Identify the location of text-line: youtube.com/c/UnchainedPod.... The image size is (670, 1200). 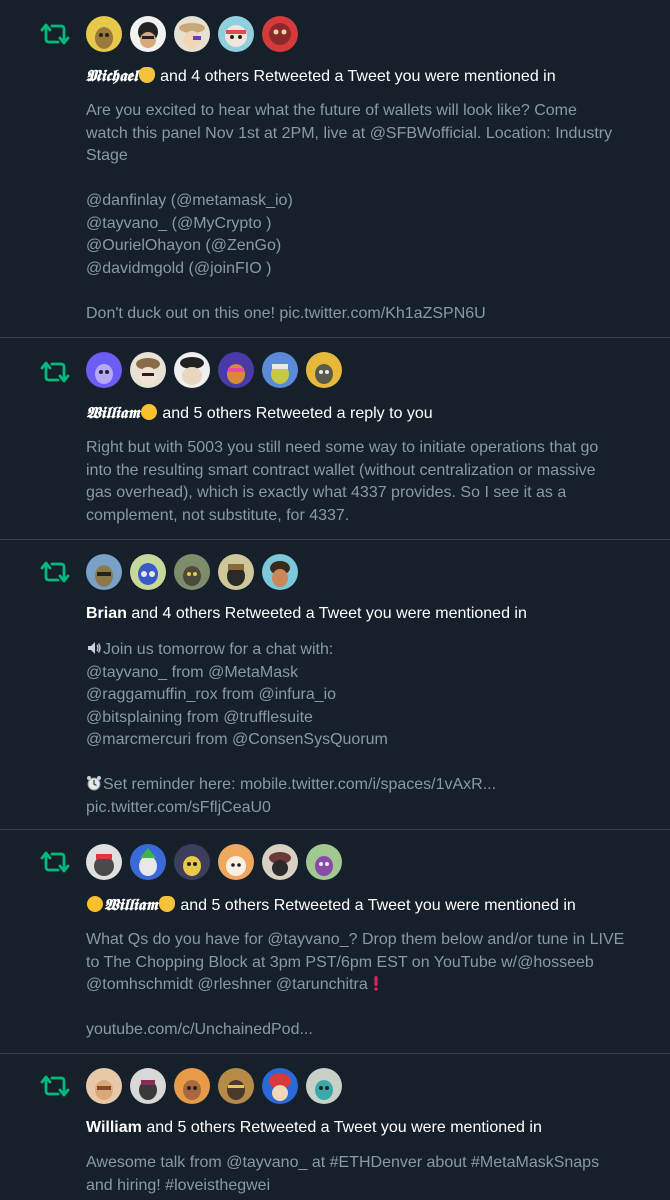
(199, 1029).